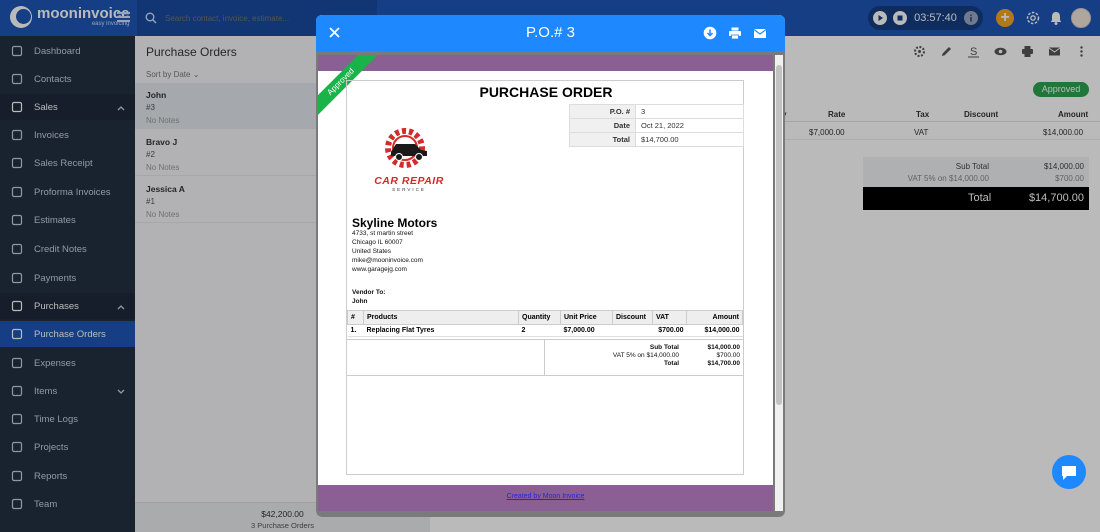 The width and height of the screenshot is (1100, 532). Describe the element at coordinates (377, 242) in the screenshot. I see `company-city: Chicago IL 60007` at that location.